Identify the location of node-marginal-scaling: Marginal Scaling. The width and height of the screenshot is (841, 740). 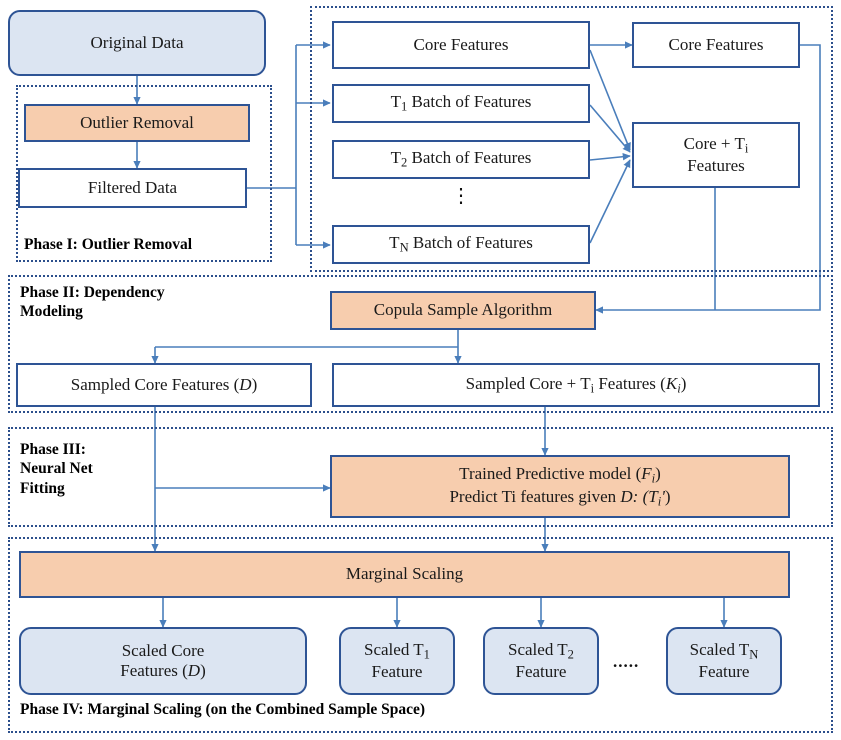
(404, 574).